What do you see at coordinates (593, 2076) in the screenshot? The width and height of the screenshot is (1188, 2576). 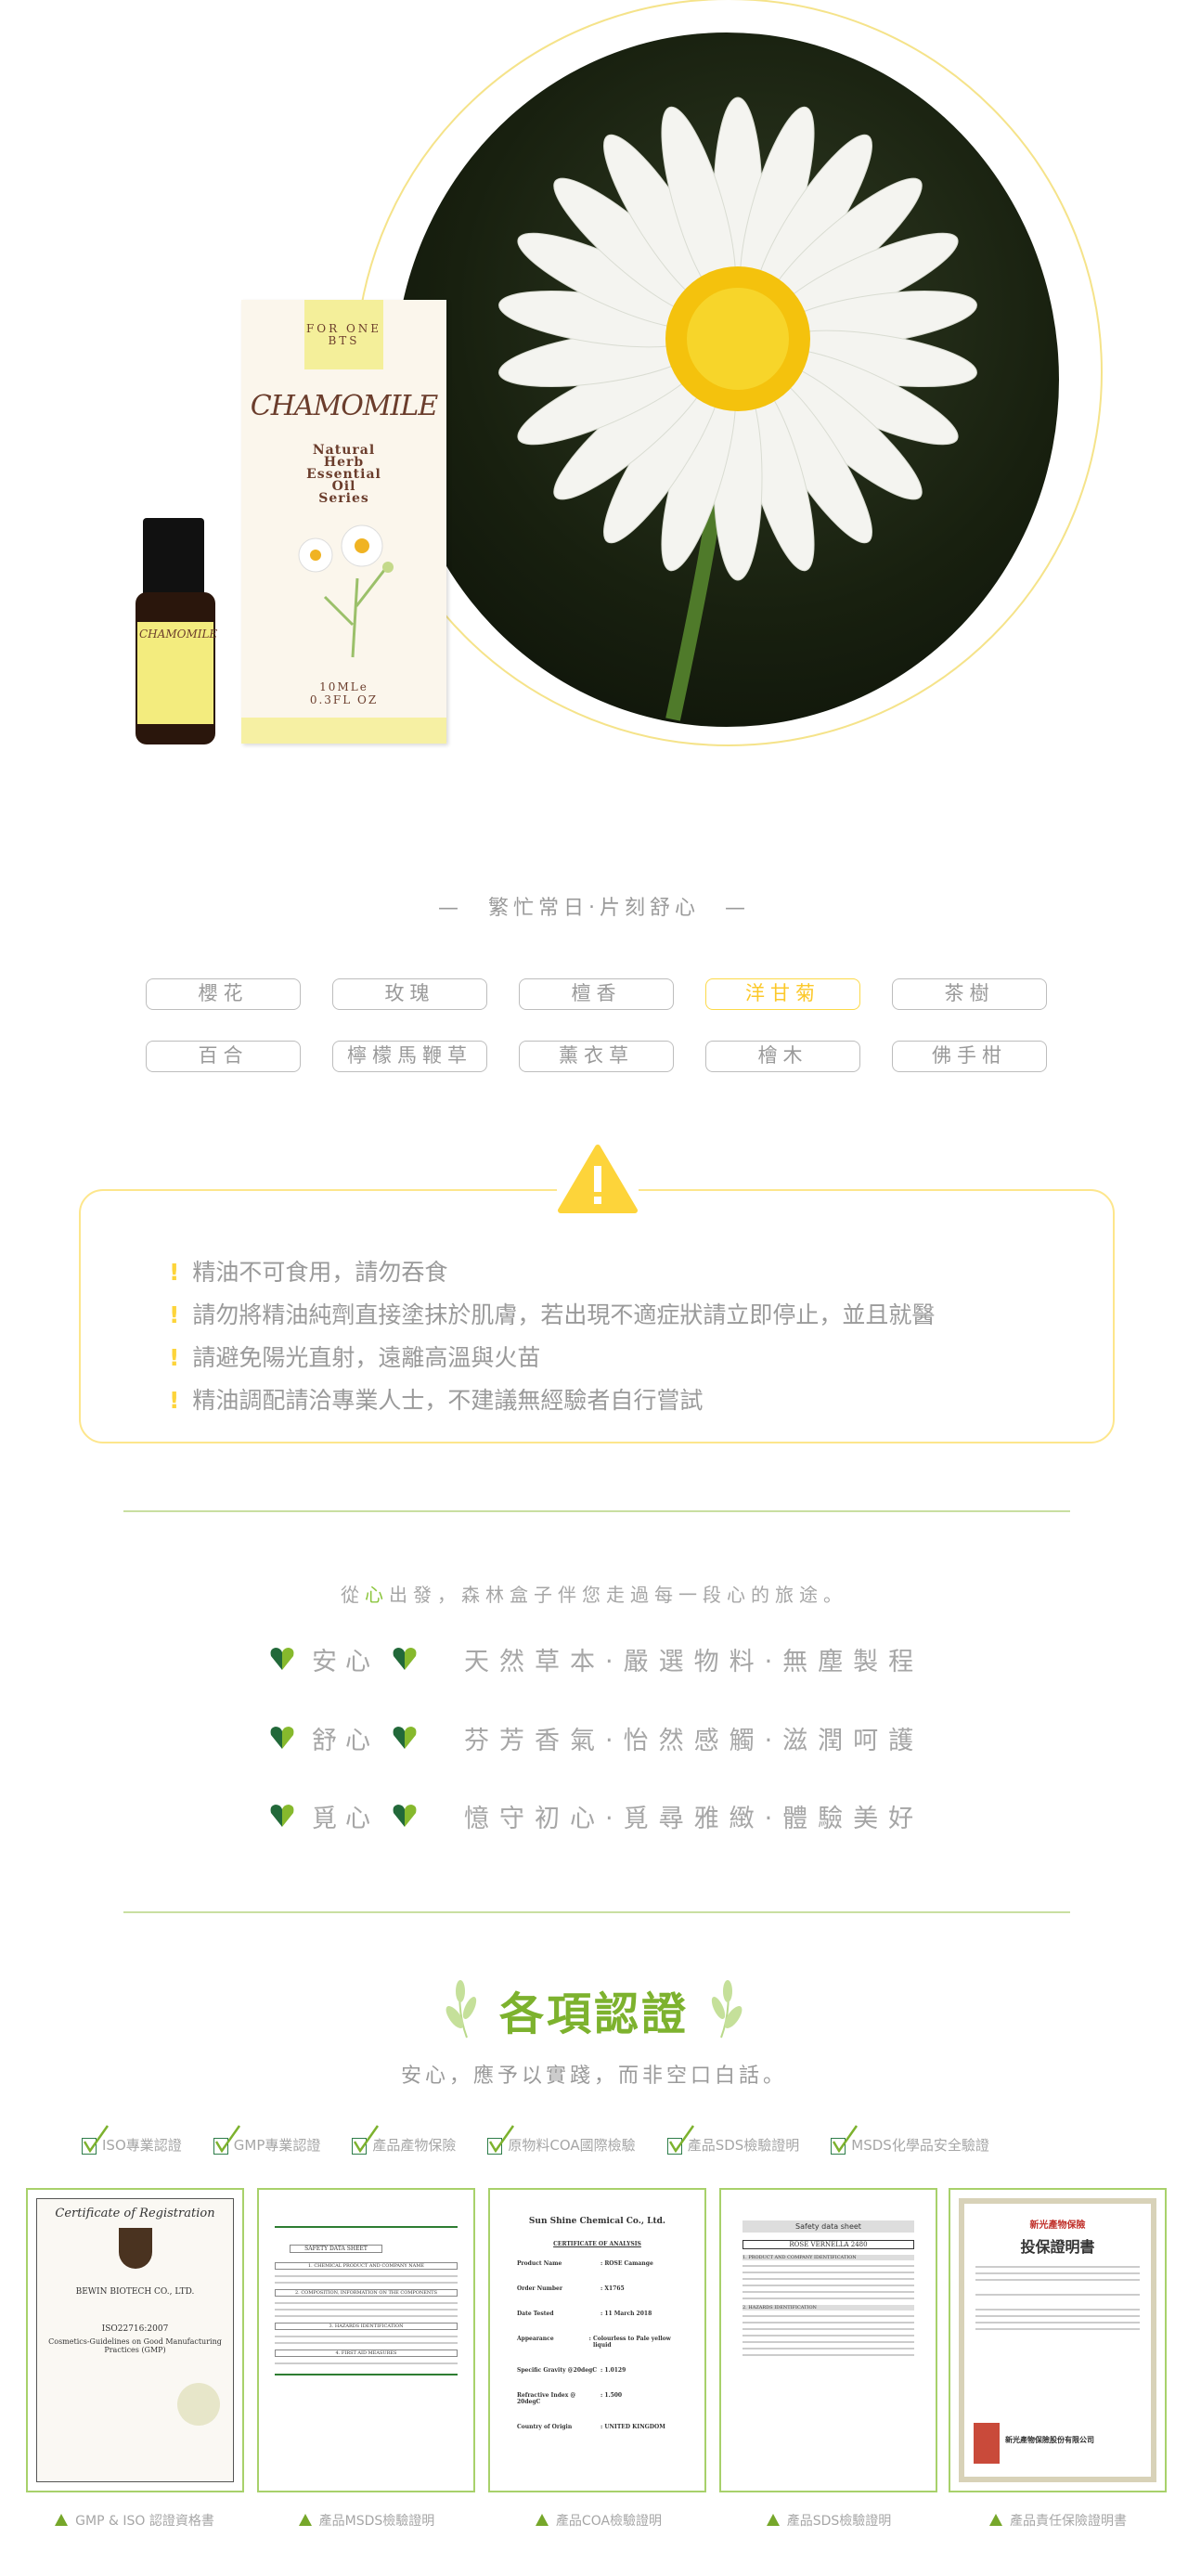 I see `certifications-subtitle: 安心，應予以實踐，而非空口白話。` at bounding box center [593, 2076].